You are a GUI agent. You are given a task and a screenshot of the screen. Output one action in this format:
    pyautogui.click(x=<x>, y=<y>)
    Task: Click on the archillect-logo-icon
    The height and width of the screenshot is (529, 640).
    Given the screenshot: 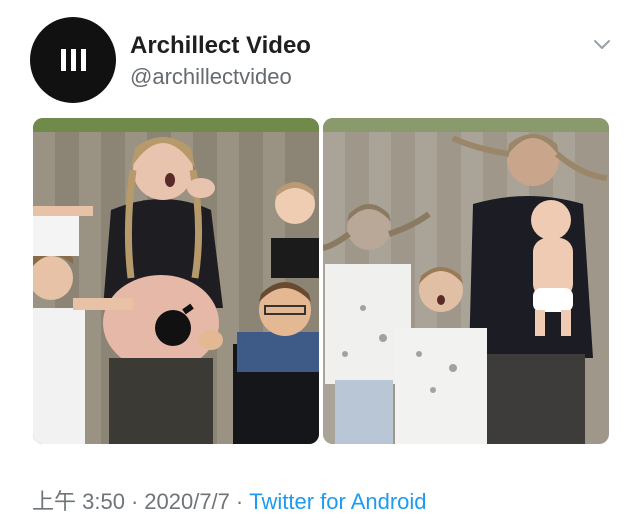 What is the action you would take?
    pyautogui.click(x=73, y=60)
    